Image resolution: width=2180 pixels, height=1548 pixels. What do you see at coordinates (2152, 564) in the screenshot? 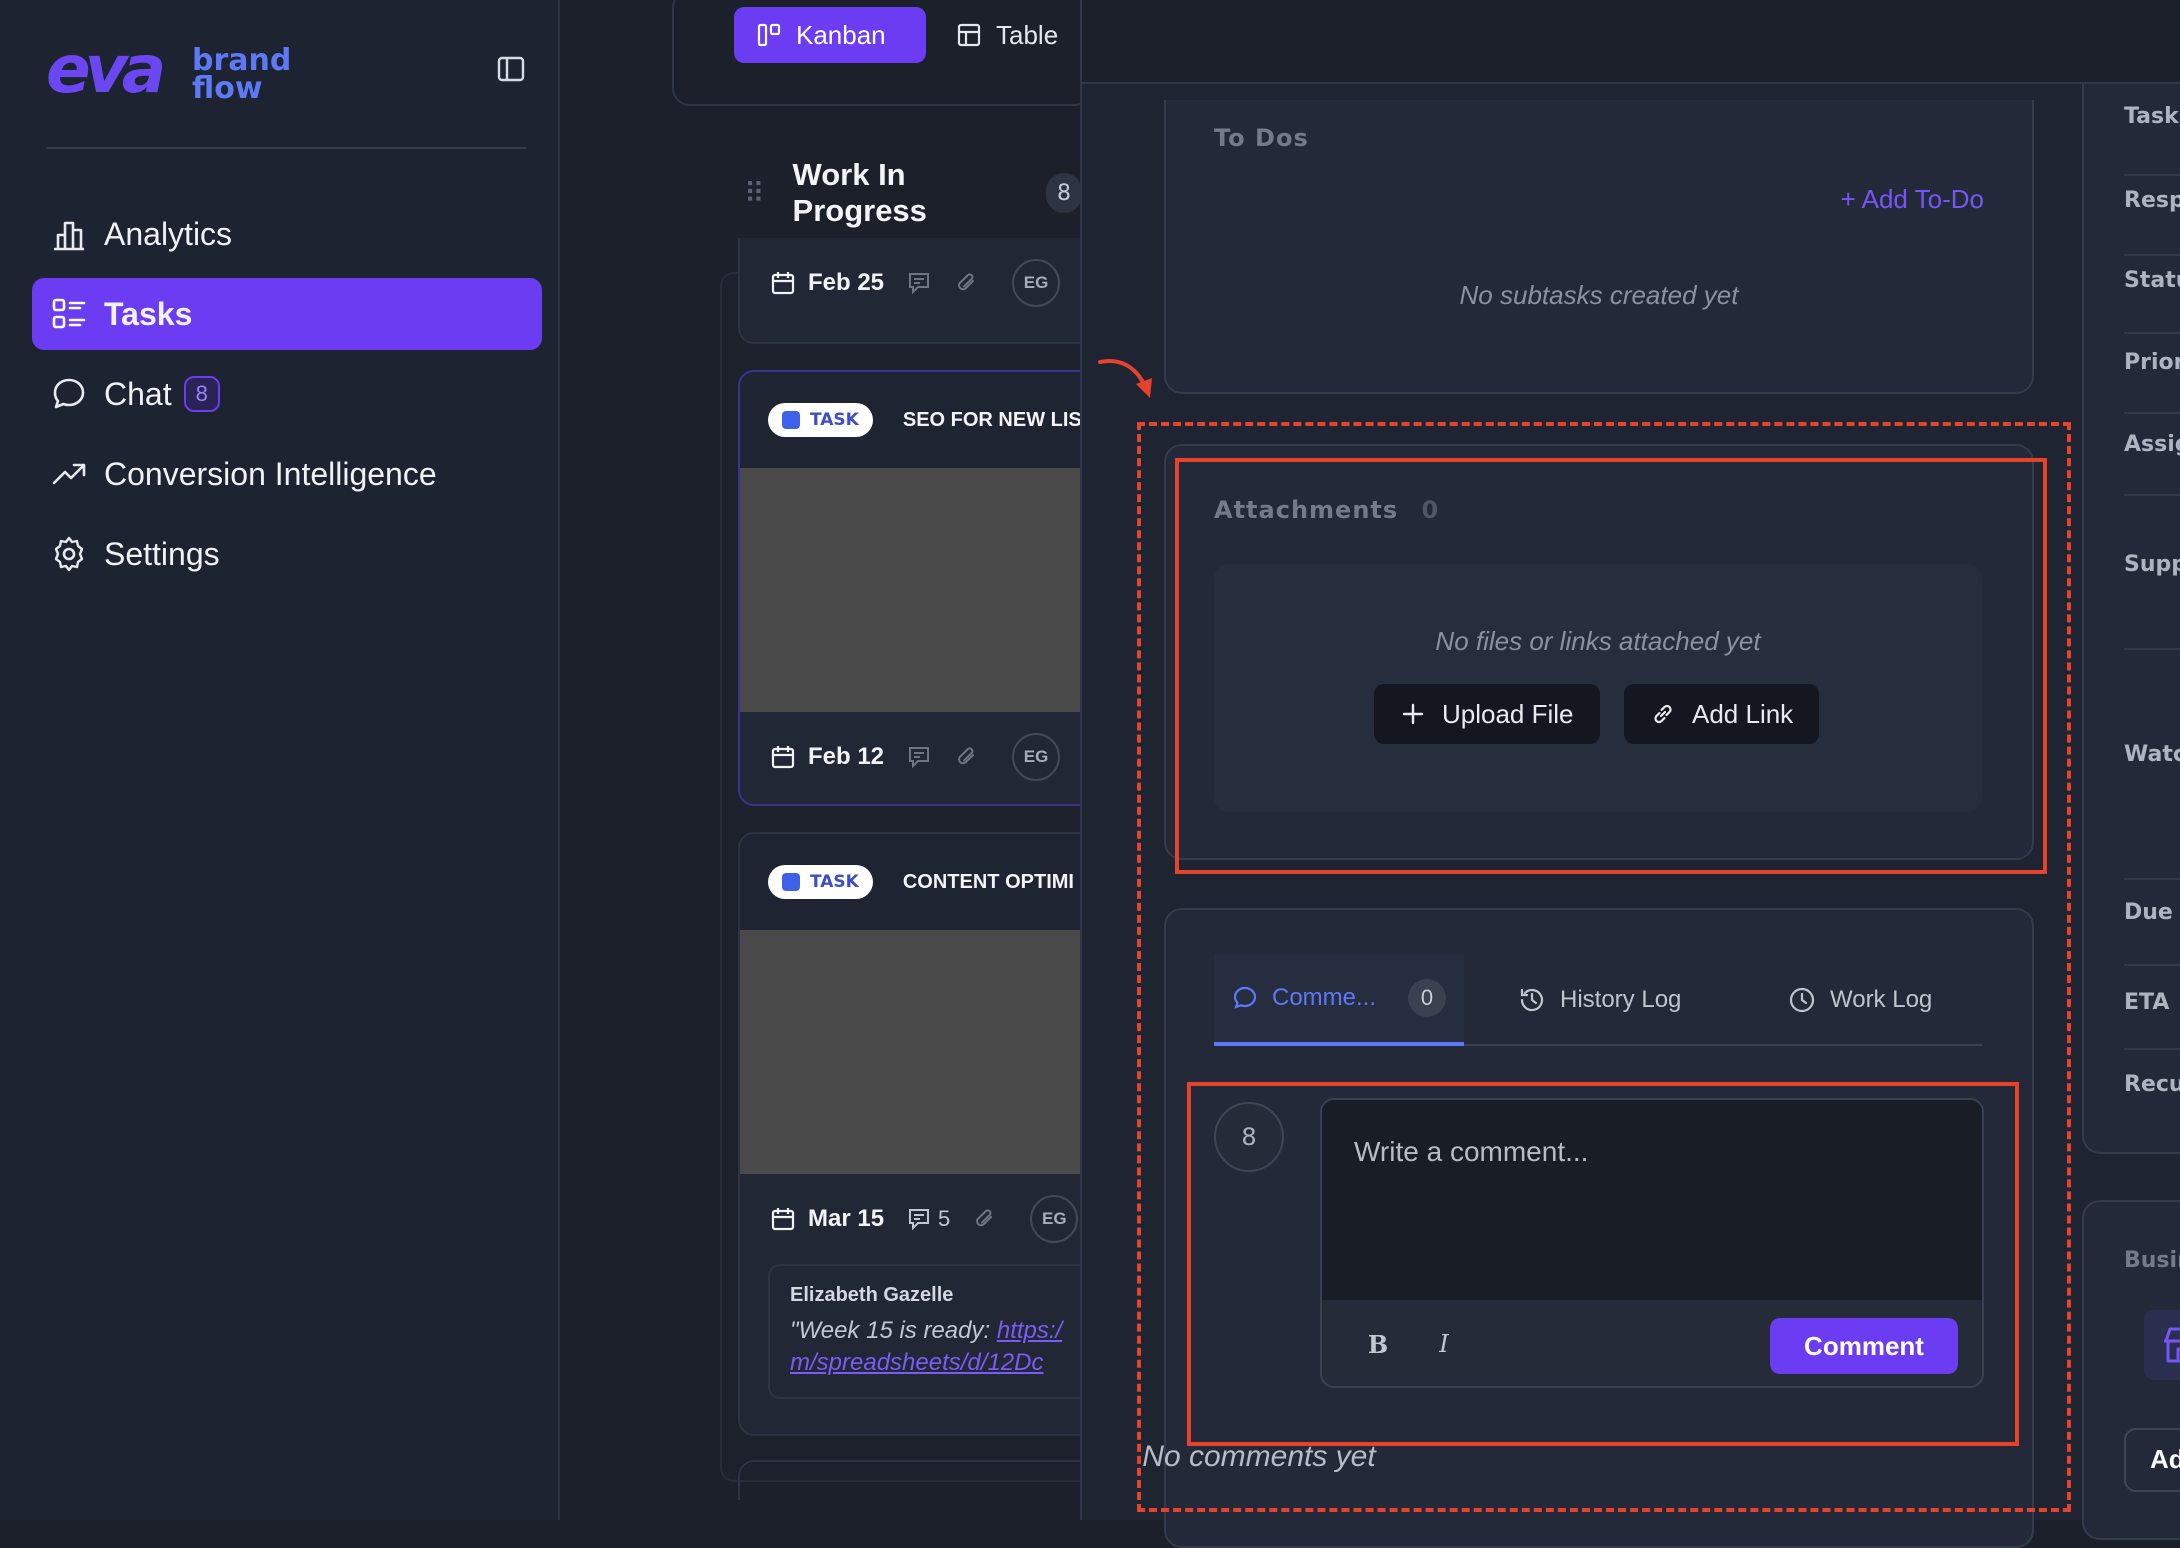
I see `property-supporters: Supp` at bounding box center [2152, 564].